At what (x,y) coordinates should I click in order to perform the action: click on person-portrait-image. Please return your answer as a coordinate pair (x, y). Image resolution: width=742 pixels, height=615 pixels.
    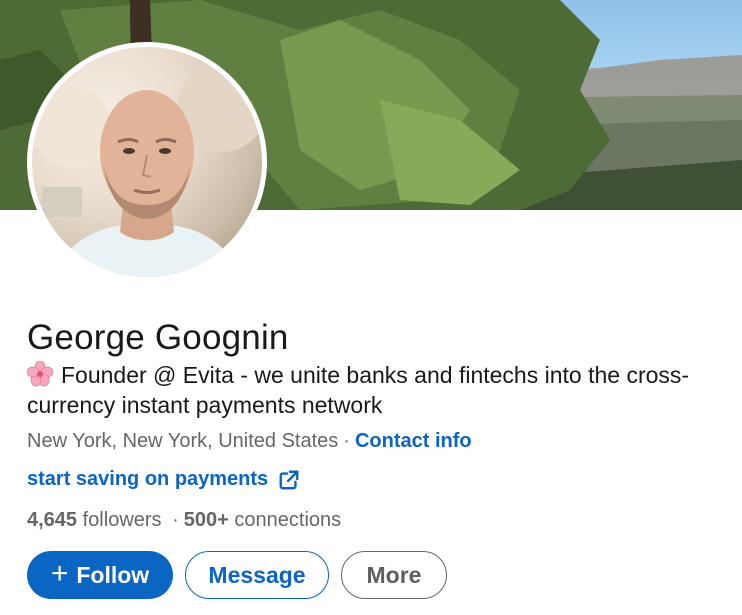
    Looking at the image, I should click on (147, 169).